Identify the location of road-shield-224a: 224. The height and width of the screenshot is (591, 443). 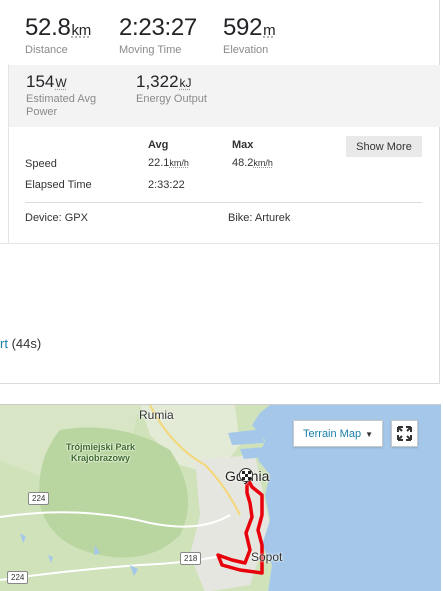
(39, 498).